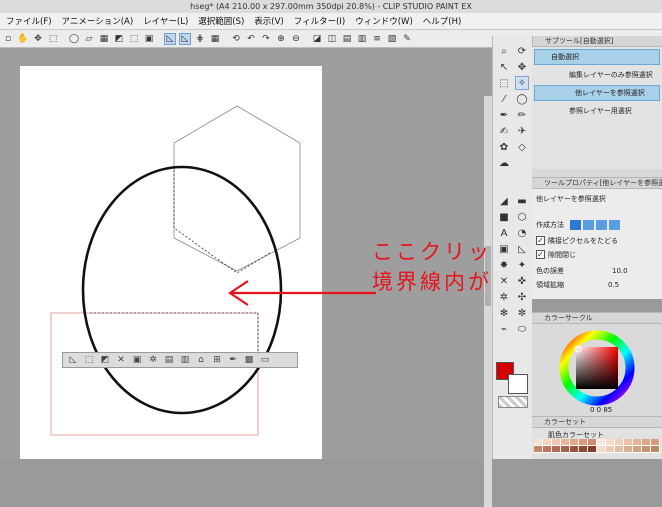 The width and height of the screenshot is (662, 507). Describe the element at coordinates (29, 21) in the screenshot. I see `menu-file: ファイル(F)` at that location.